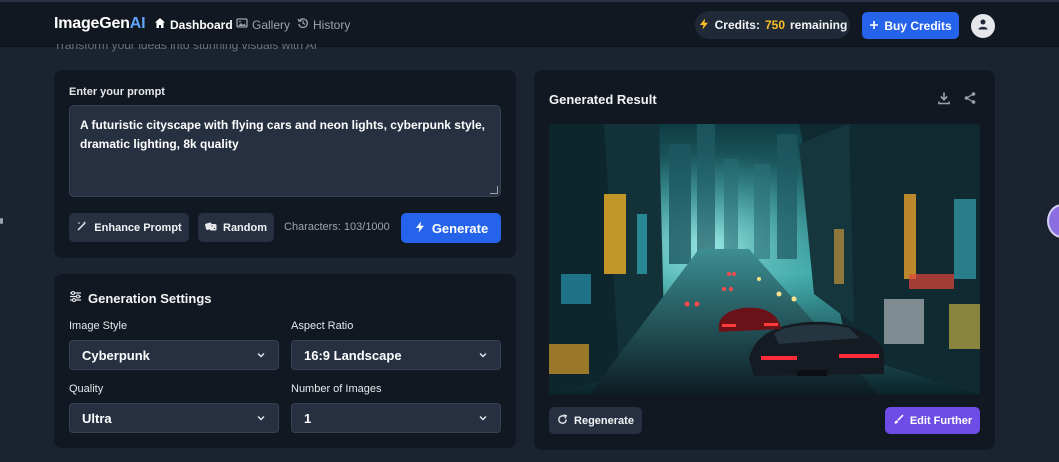 This screenshot has width=1059, height=462. What do you see at coordinates (737, 25) in the screenshot?
I see `credits-label: Credits:` at bounding box center [737, 25].